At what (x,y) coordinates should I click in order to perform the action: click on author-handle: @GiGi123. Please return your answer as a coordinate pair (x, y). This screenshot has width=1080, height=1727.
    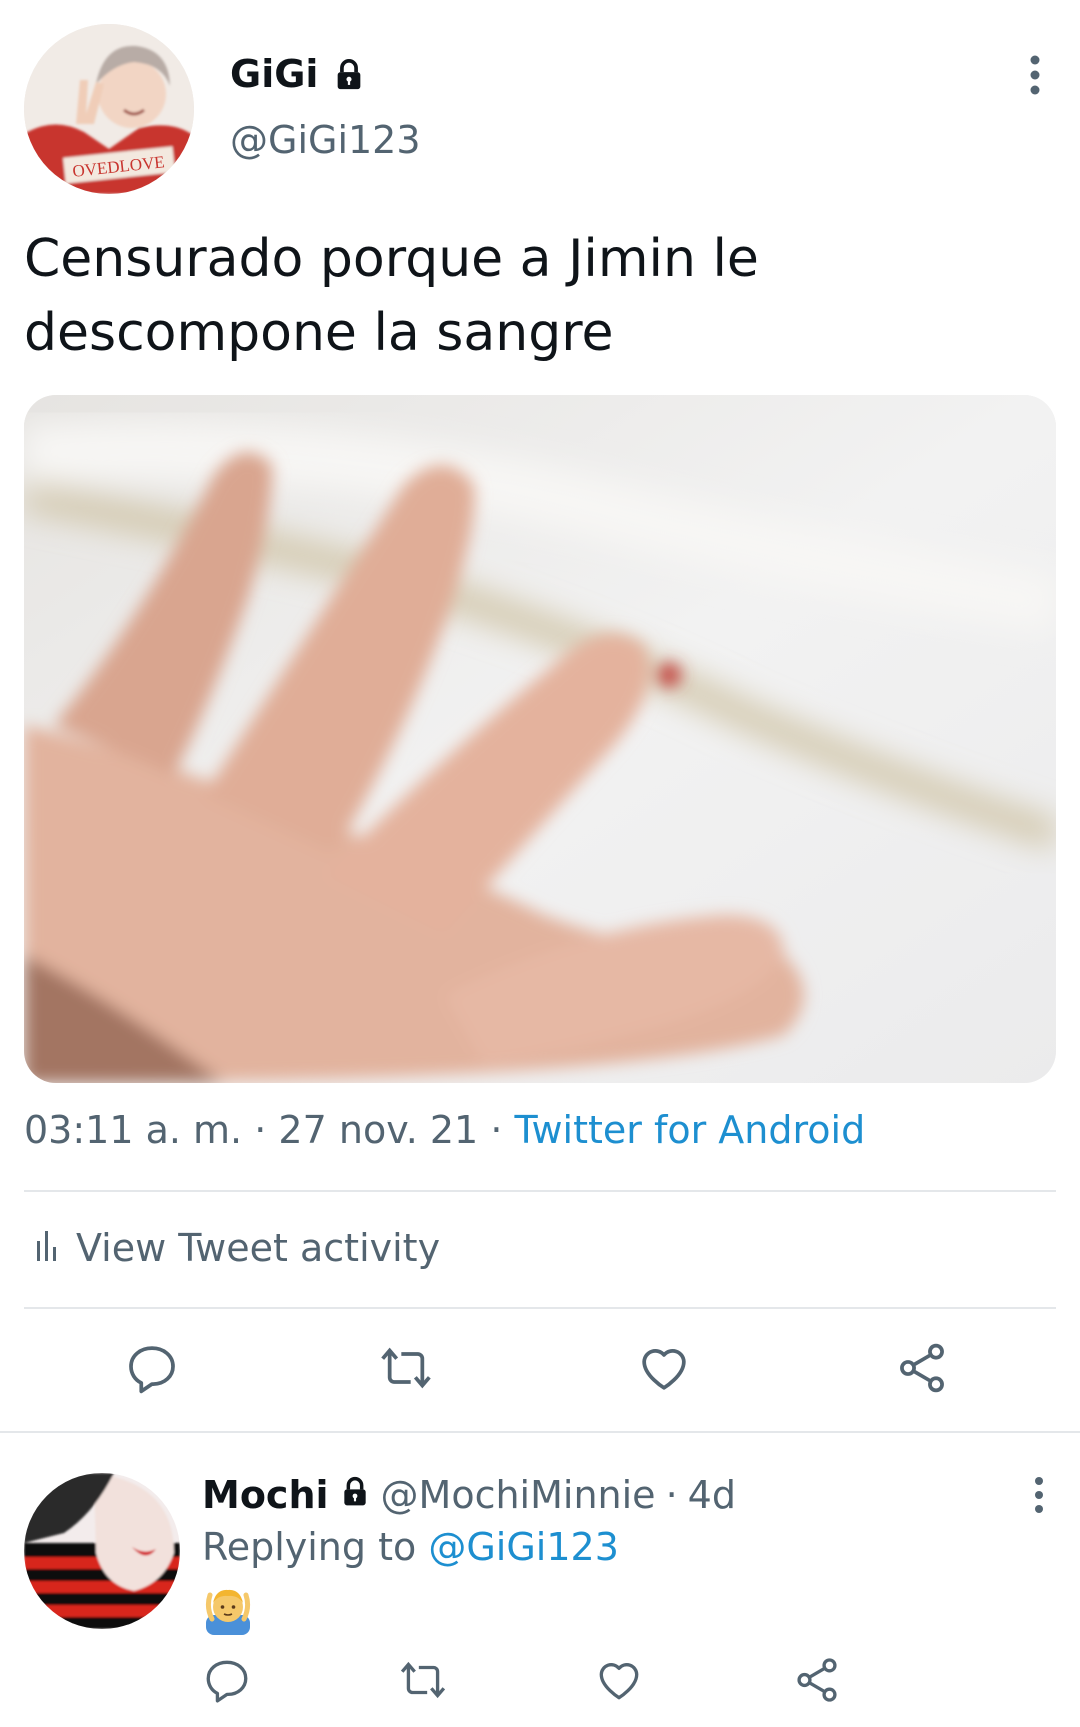
    Looking at the image, I should click on (325, 140).